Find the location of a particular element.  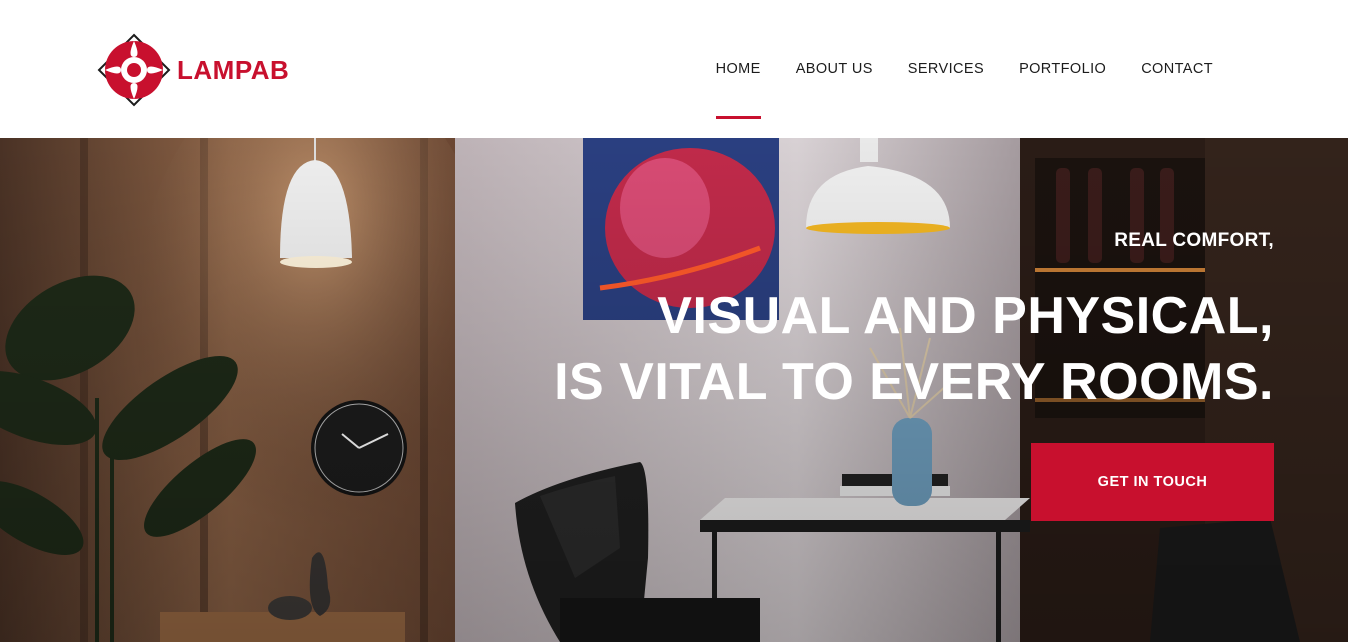

nav-item-label: SERVICES is located at coordinates (946, 69).